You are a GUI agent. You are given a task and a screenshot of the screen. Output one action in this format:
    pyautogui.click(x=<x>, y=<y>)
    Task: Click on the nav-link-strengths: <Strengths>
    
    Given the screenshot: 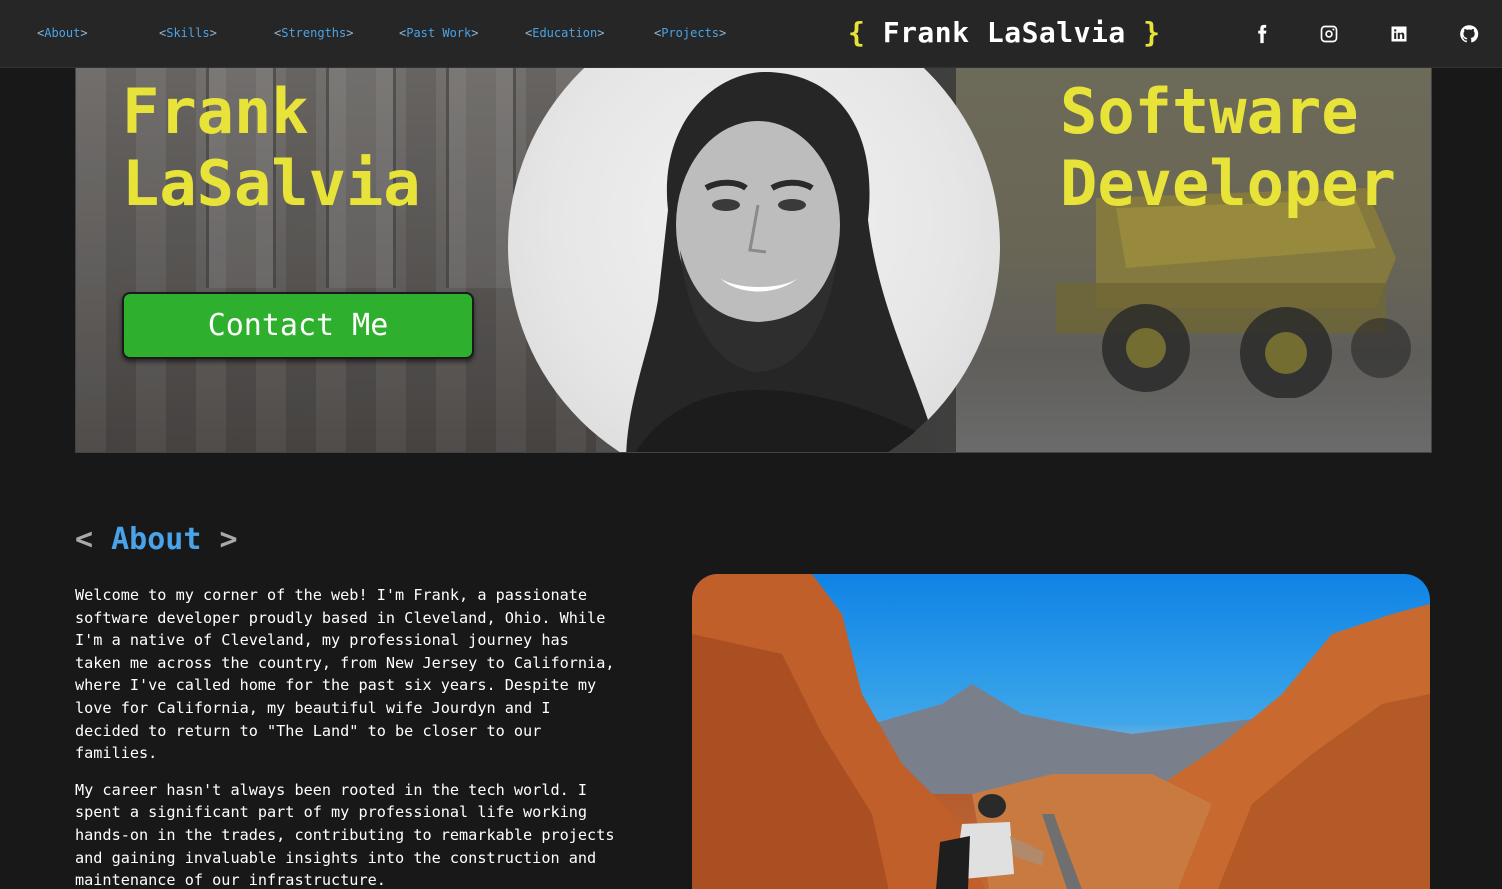 What is the action you would take?
    pyautogui.click(x=314, y=33)
    